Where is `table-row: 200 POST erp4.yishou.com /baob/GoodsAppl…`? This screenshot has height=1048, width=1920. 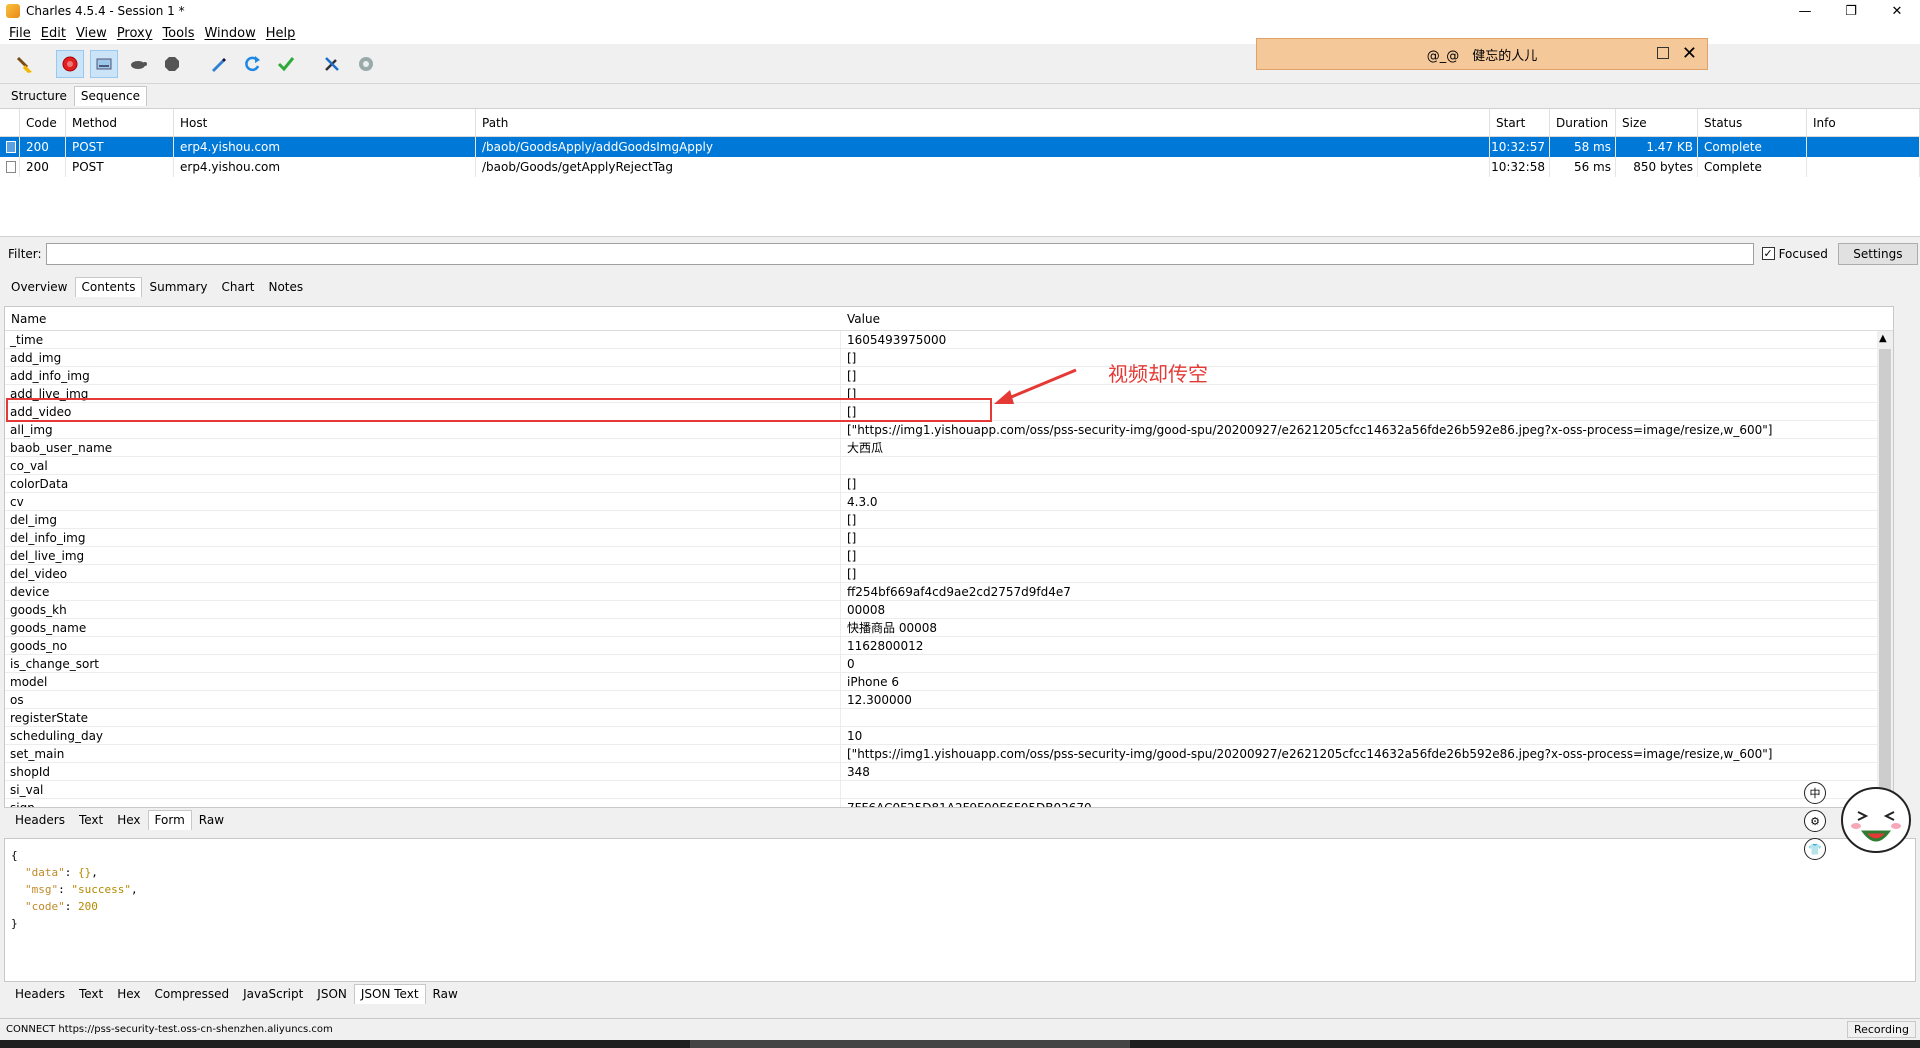
table-row: 200 POST erp4.yishou.com /baob/GoodsAppl… is located at coordinates (960, 147).